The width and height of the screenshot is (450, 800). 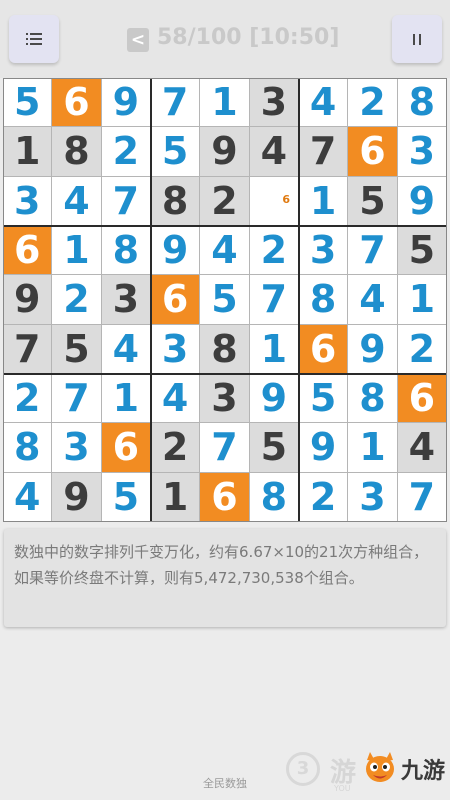 What do you see at coordinates (138, 40) in the screenshot?
I see `back-button: <` at bounding box center [138, 40].